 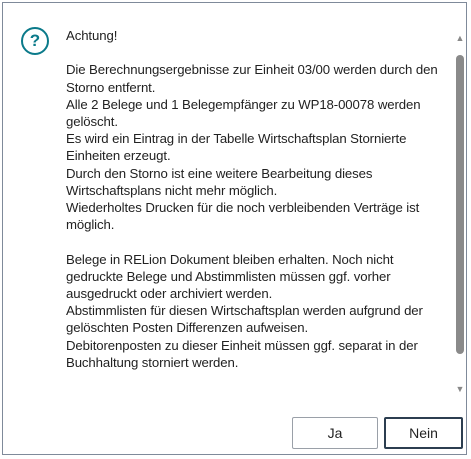 I want to click on yes-button: Ja, so click(x=335, y=433).